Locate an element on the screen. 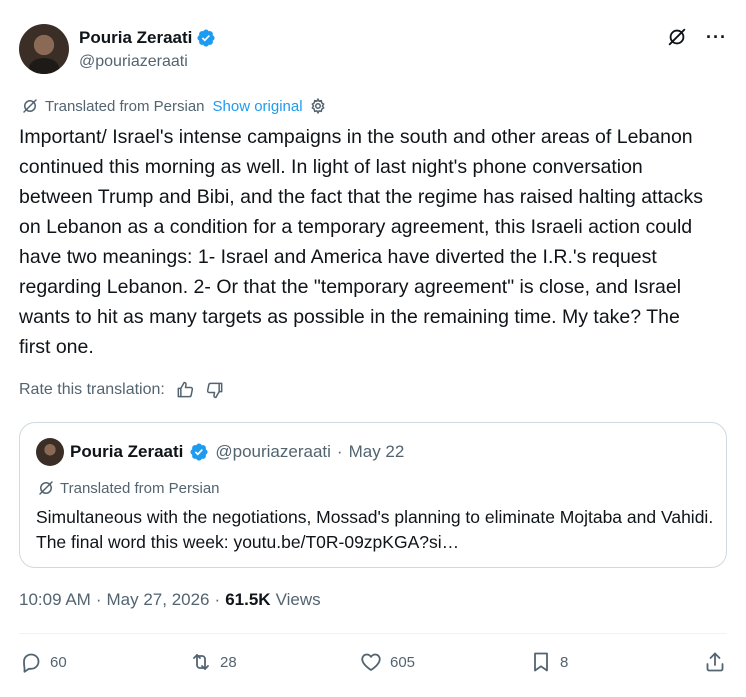 Image resolution: width=746 pixels, height=697 pixels. author-name-row: Pouria Zeraati is located at coordinates (147, 38).